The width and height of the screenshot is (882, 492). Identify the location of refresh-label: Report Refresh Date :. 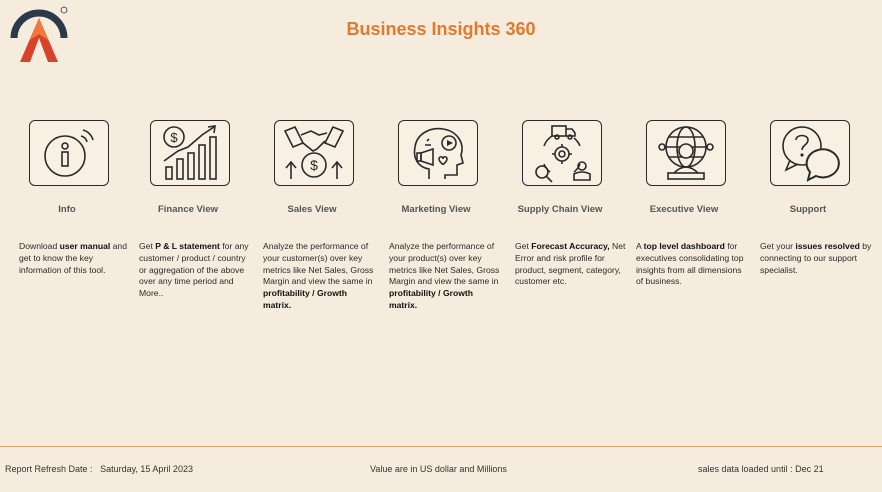
(49, 469).